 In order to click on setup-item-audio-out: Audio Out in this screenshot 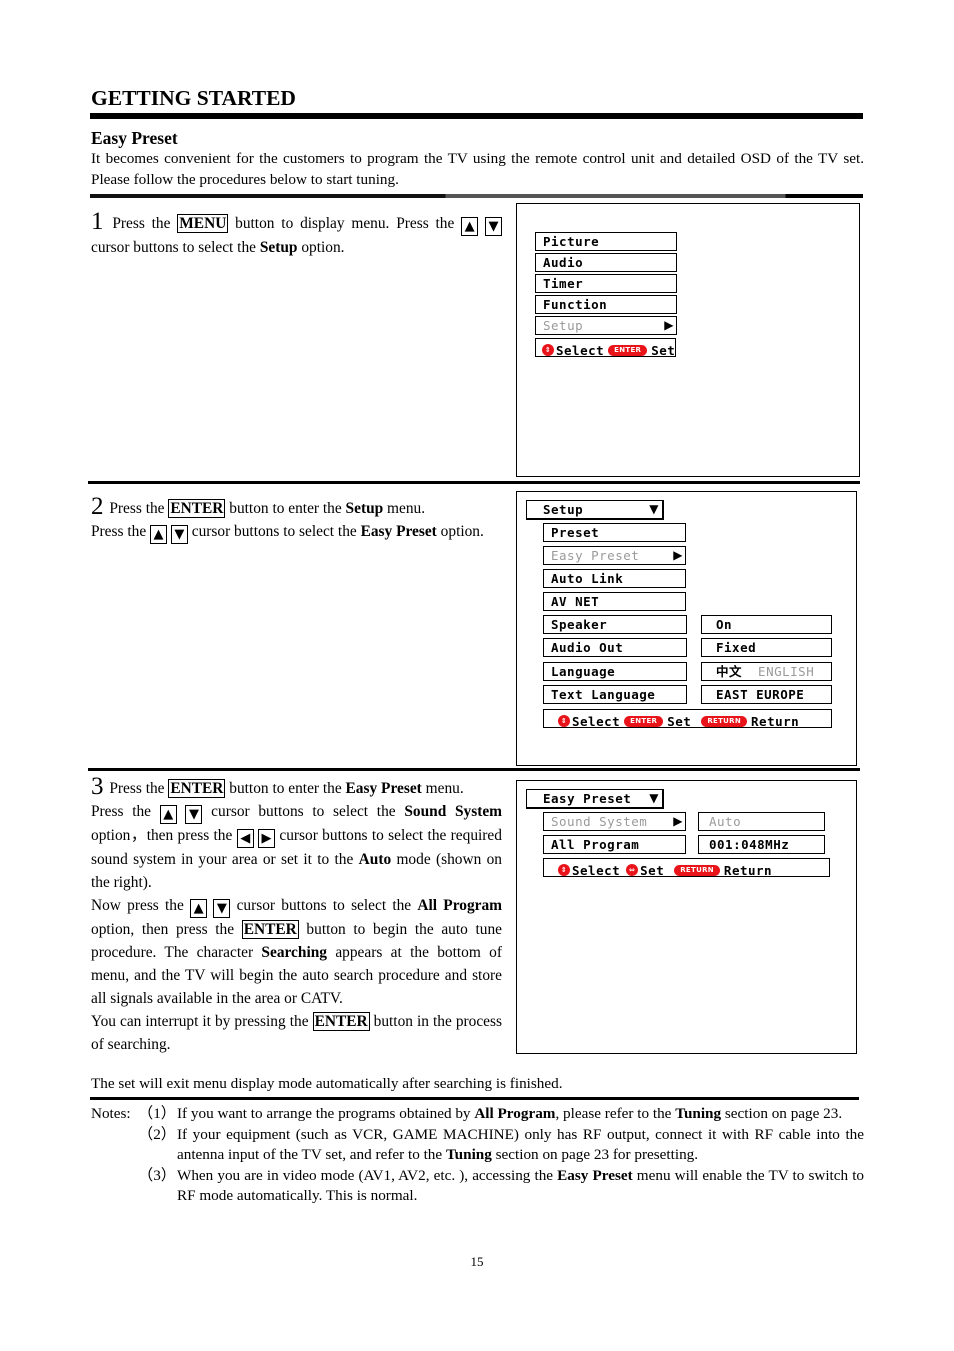, I will do `click(615, 647)`.